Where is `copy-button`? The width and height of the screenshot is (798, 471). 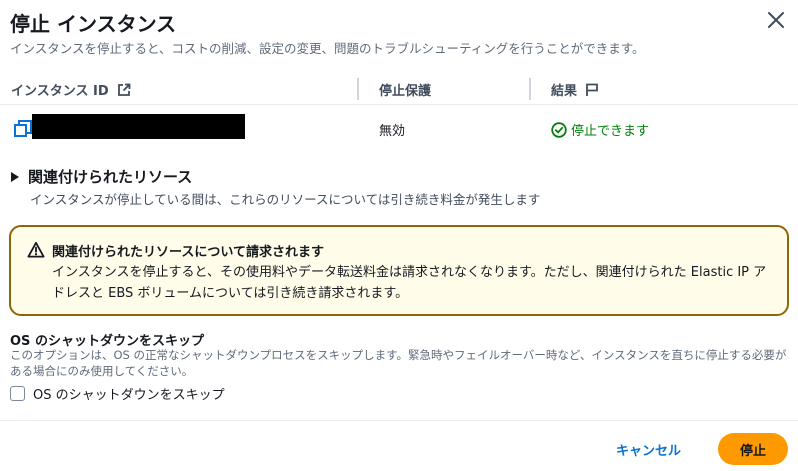
copy-button is located at coordinates (23, 129).